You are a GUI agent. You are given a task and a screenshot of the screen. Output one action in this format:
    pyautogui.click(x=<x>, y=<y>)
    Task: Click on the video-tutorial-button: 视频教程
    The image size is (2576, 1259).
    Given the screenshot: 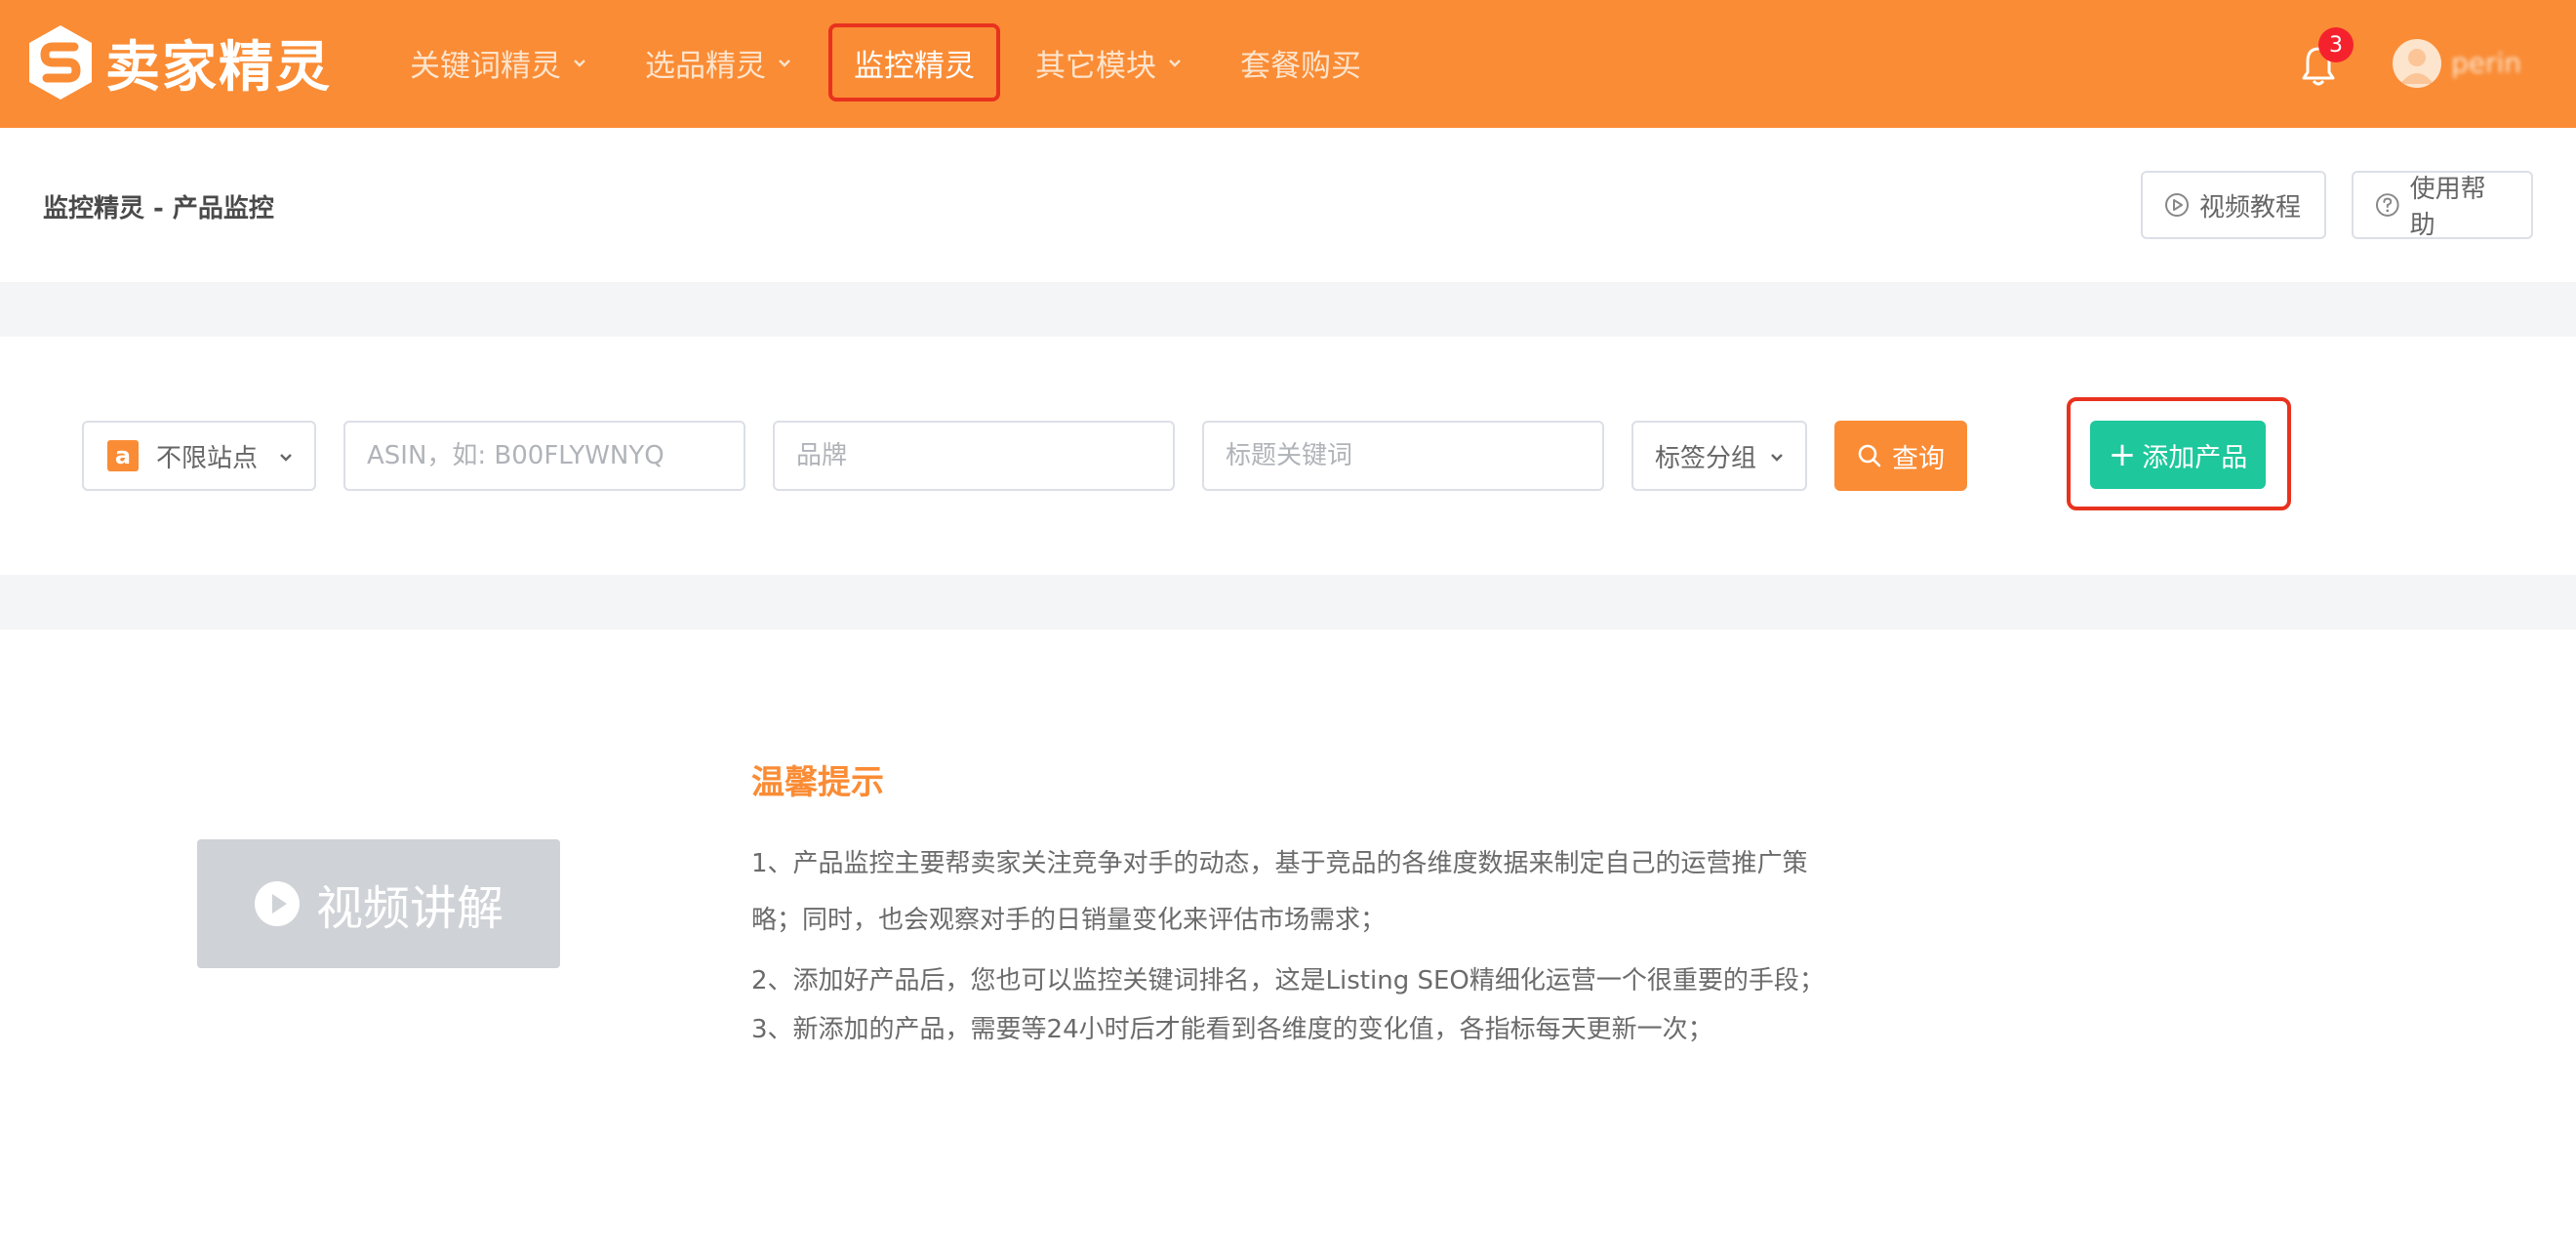 What is the action you would take?
    pyautogui.click(x=2233, y=205)
    